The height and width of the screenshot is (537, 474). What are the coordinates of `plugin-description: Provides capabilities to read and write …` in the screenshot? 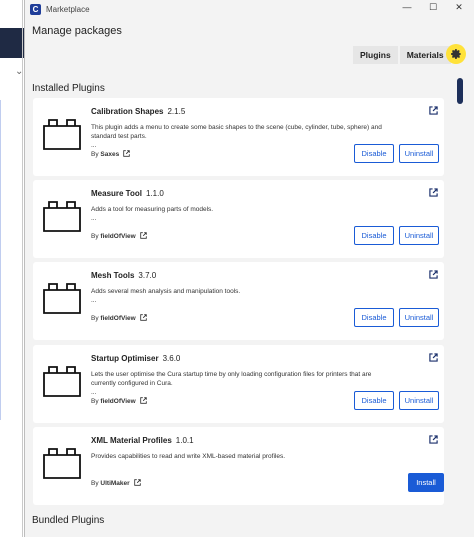 It's located at (241, 456).